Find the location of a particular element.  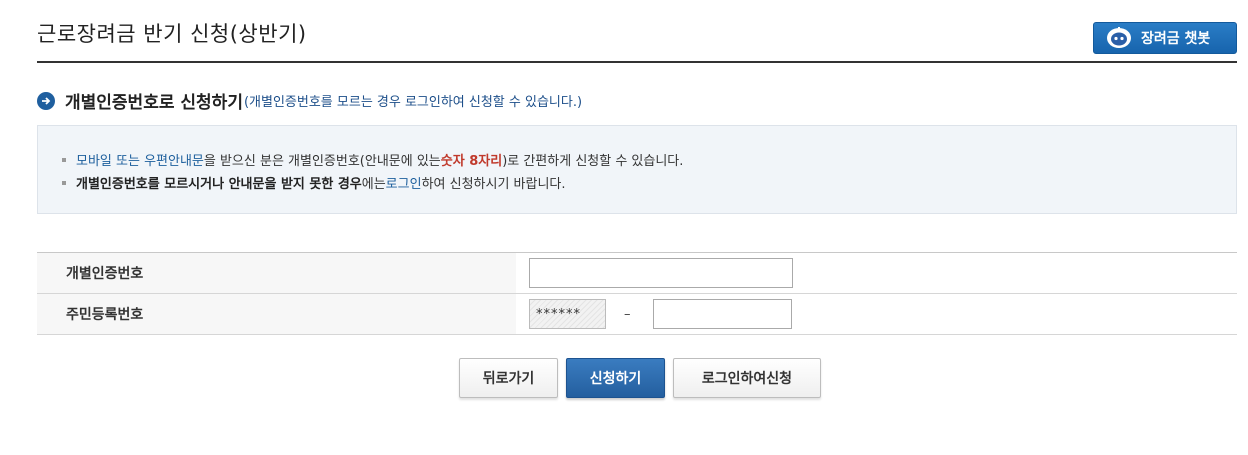

chatbot-button: 장려금 챗봇 is located at coordinates (1165, 38).